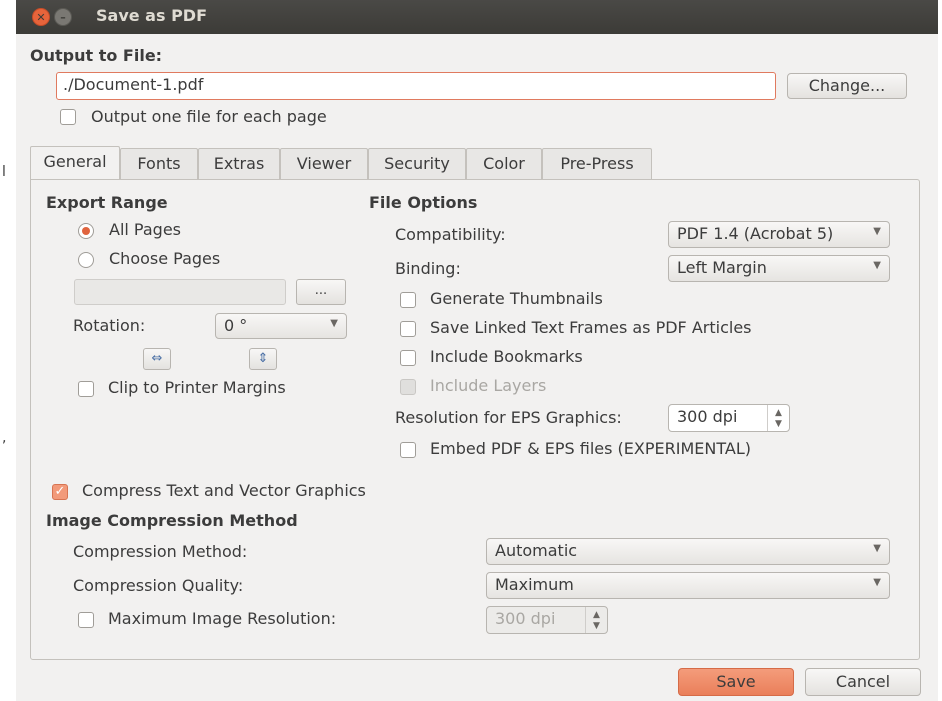  Describe the element at coordinates (224, 490) in the screenshot. I see `compress-text-label: Compress Text and Vector Graphics` at that location.